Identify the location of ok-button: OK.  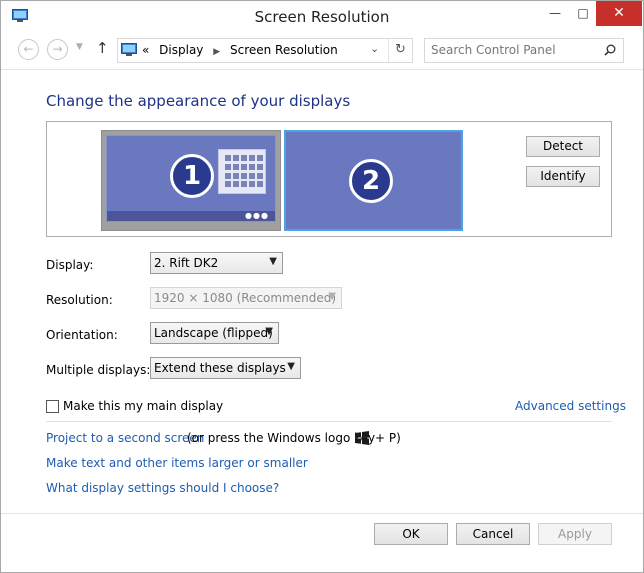
(411, 534).